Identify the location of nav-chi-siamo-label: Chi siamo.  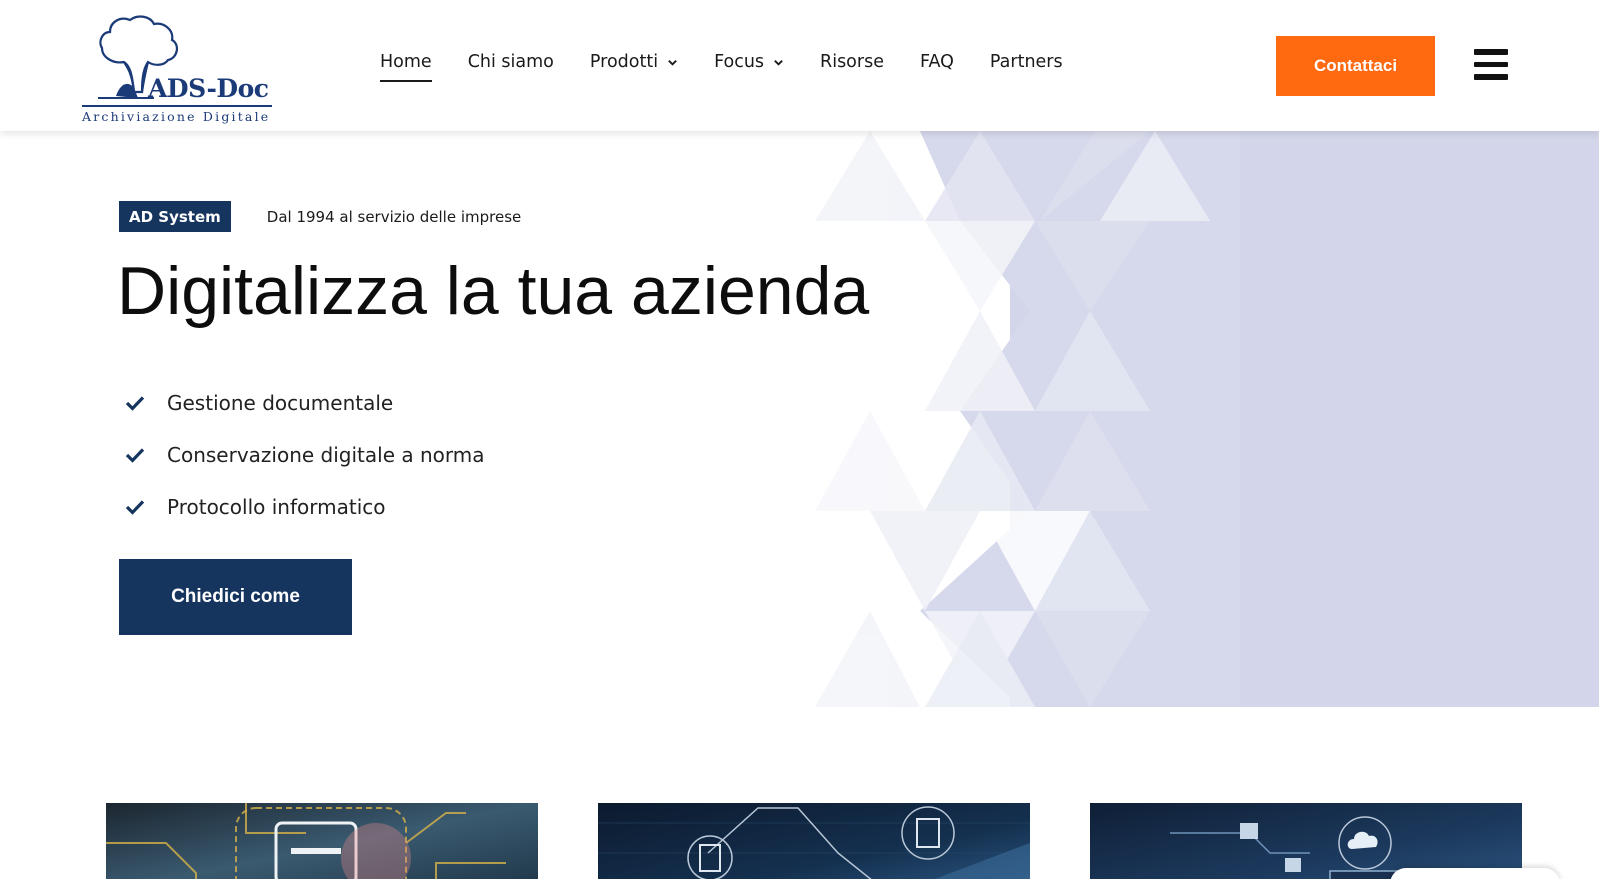
(510, 62).